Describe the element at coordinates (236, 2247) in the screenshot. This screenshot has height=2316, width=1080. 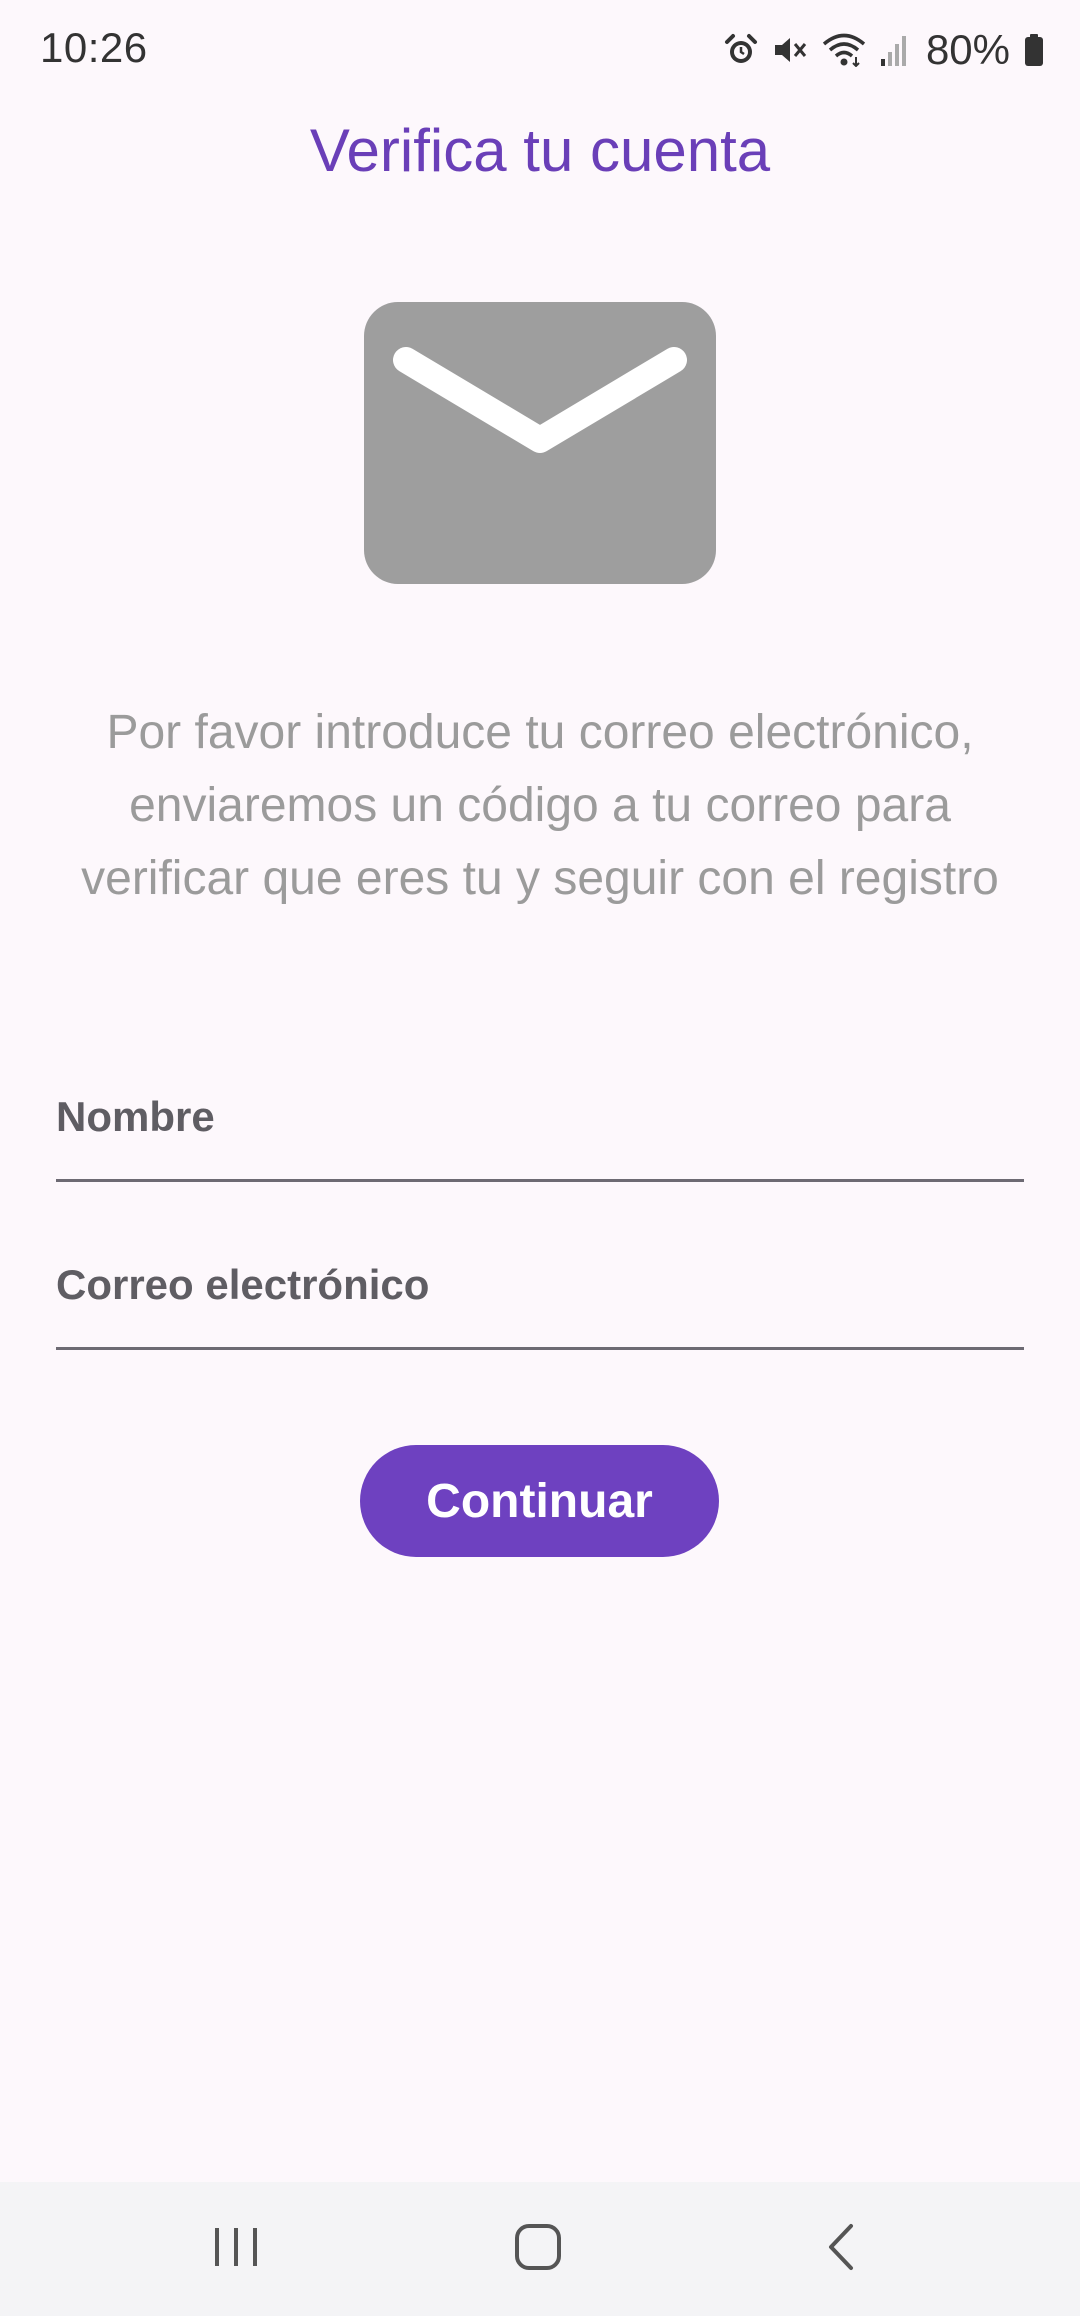
I see `recents-icon` at that location.